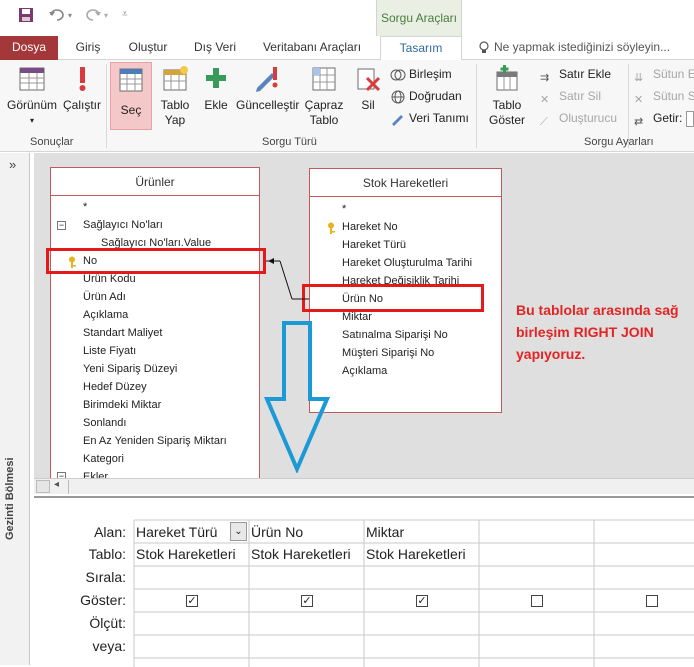 Image resolution: width=694 pixels, height=667 pixels. I want to click on update-label: Güncelleştir, so click(268, 105).